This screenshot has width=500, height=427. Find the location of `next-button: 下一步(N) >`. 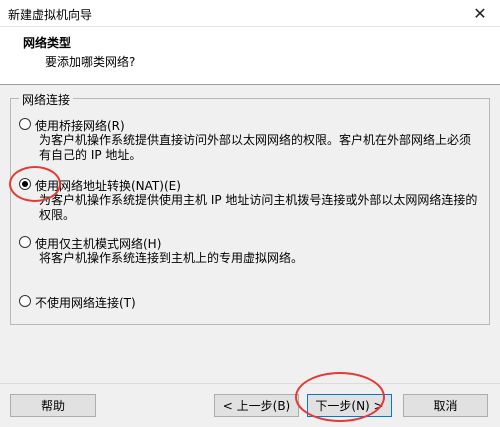

next-button: 下一步(N) > is located at coordinates (349, 405).